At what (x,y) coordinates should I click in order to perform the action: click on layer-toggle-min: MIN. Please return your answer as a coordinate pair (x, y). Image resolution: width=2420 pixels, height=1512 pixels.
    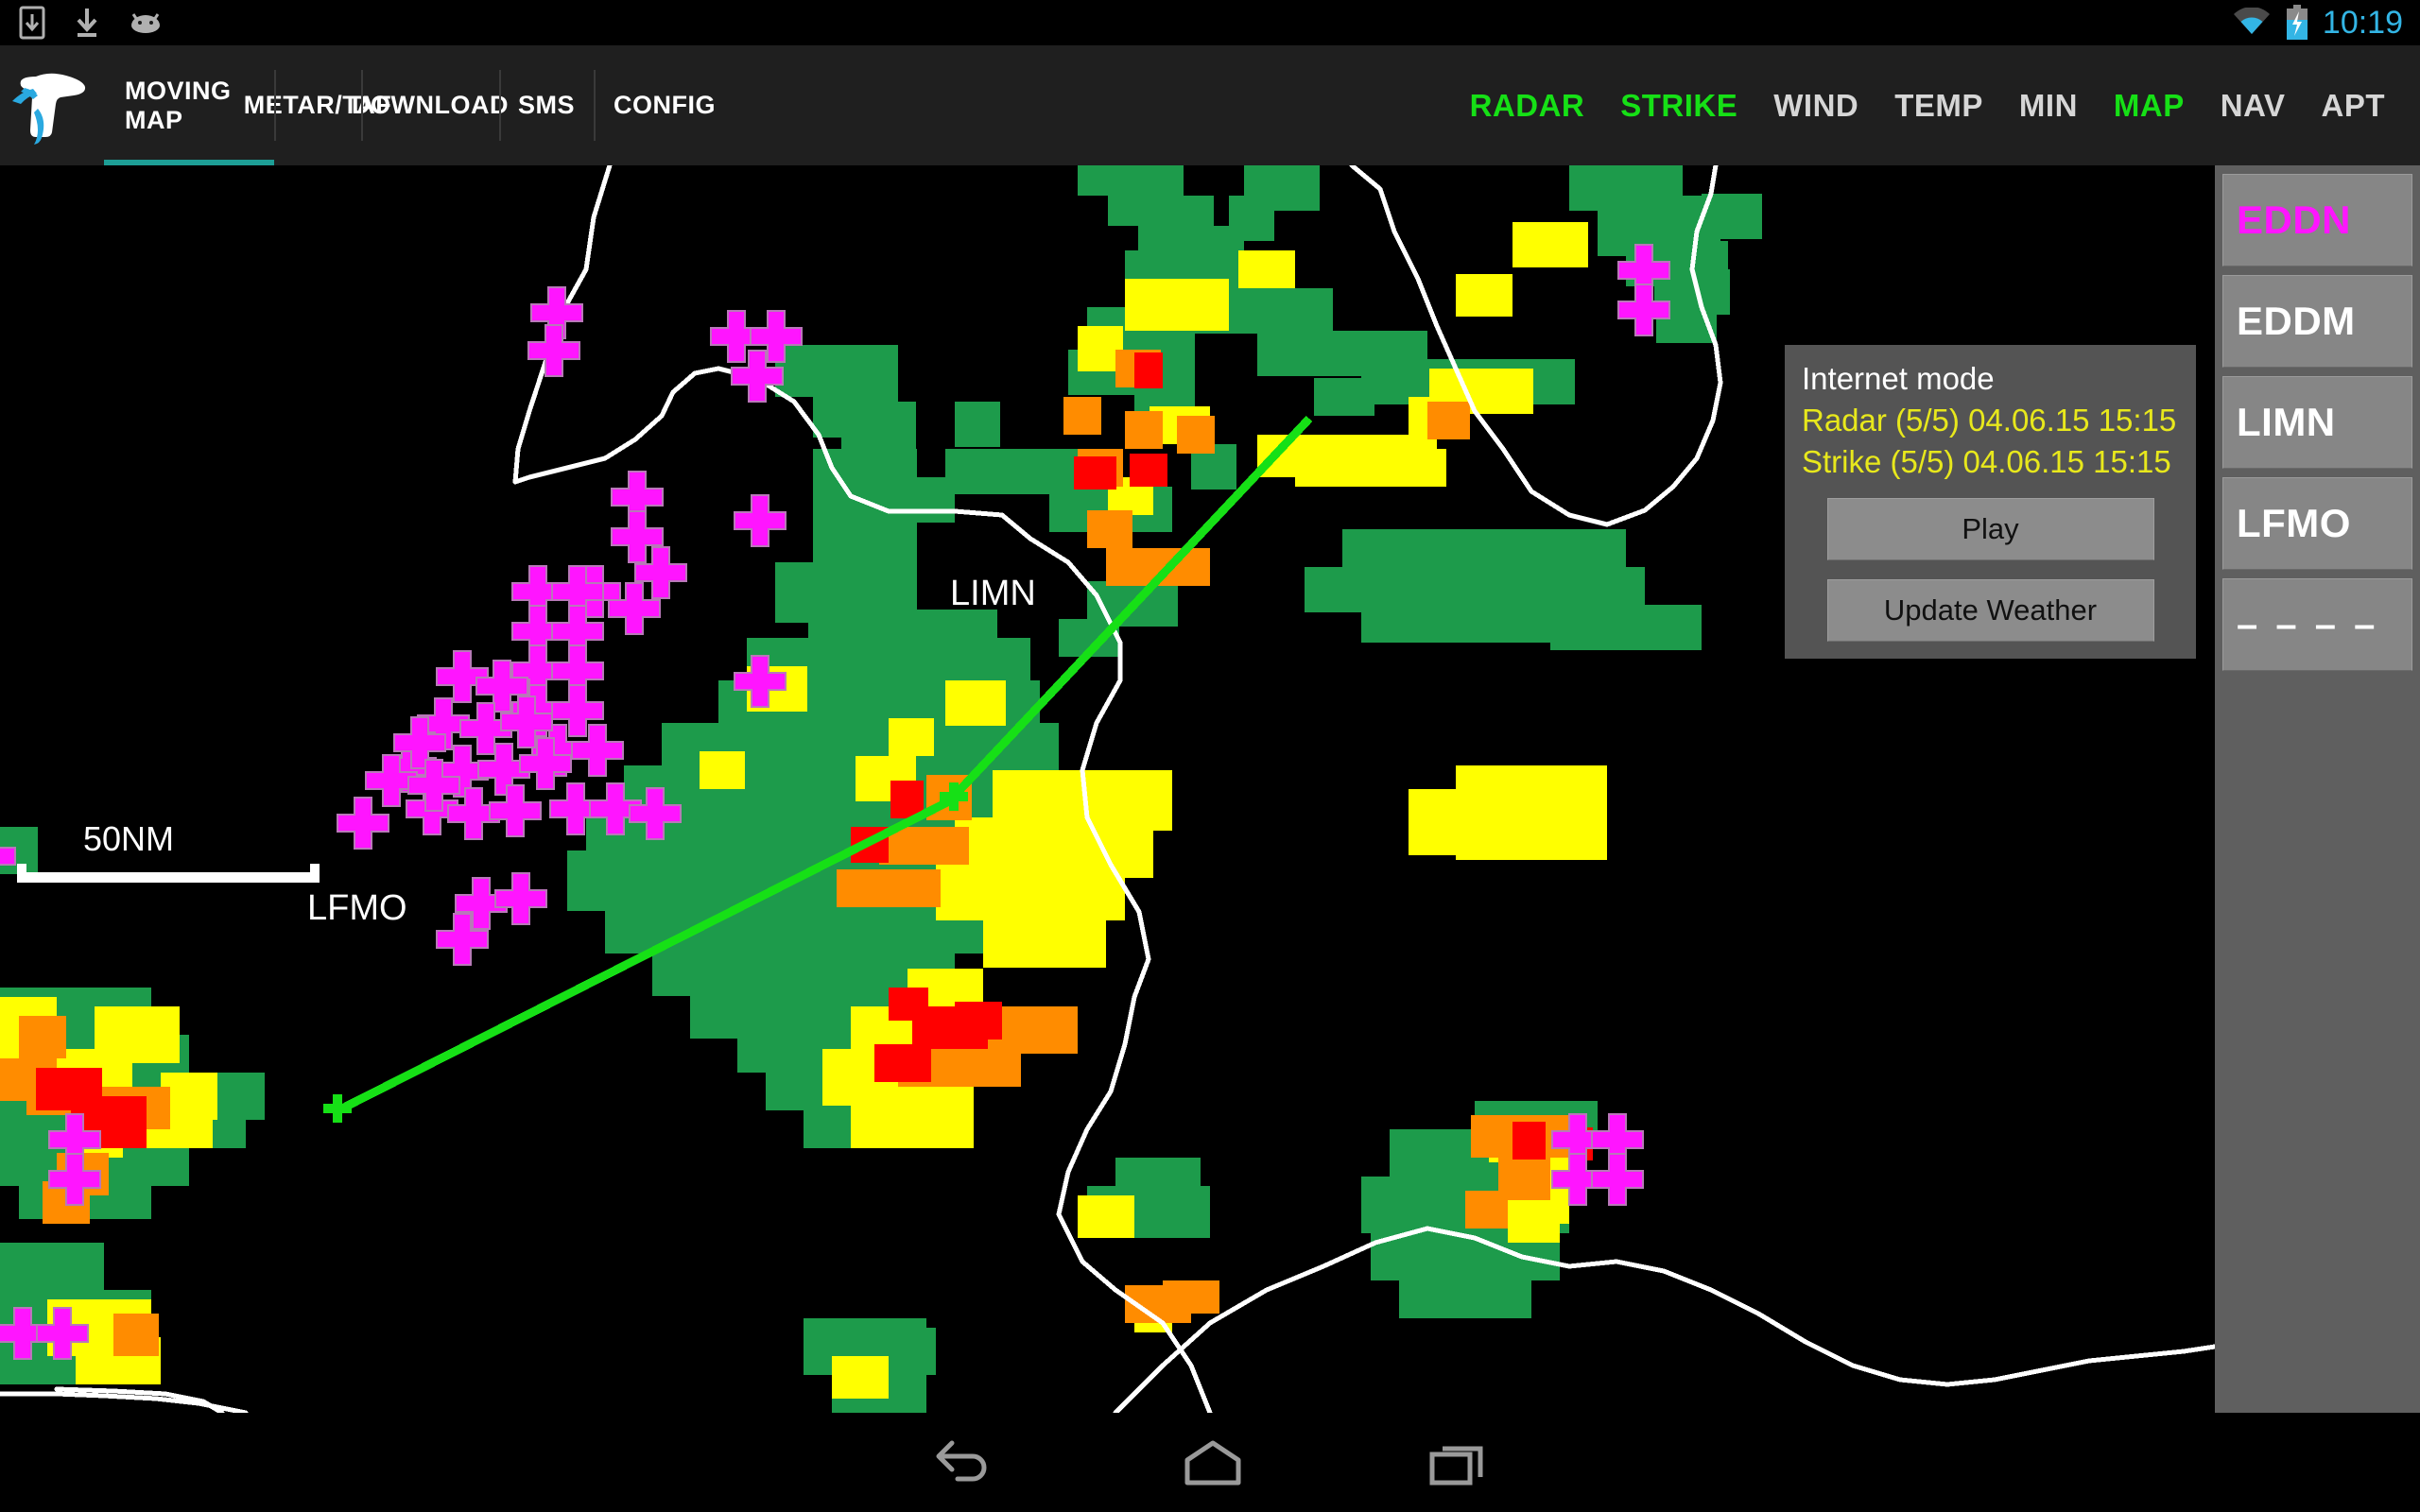
    Looking at the image, I should click on (2048, 106).